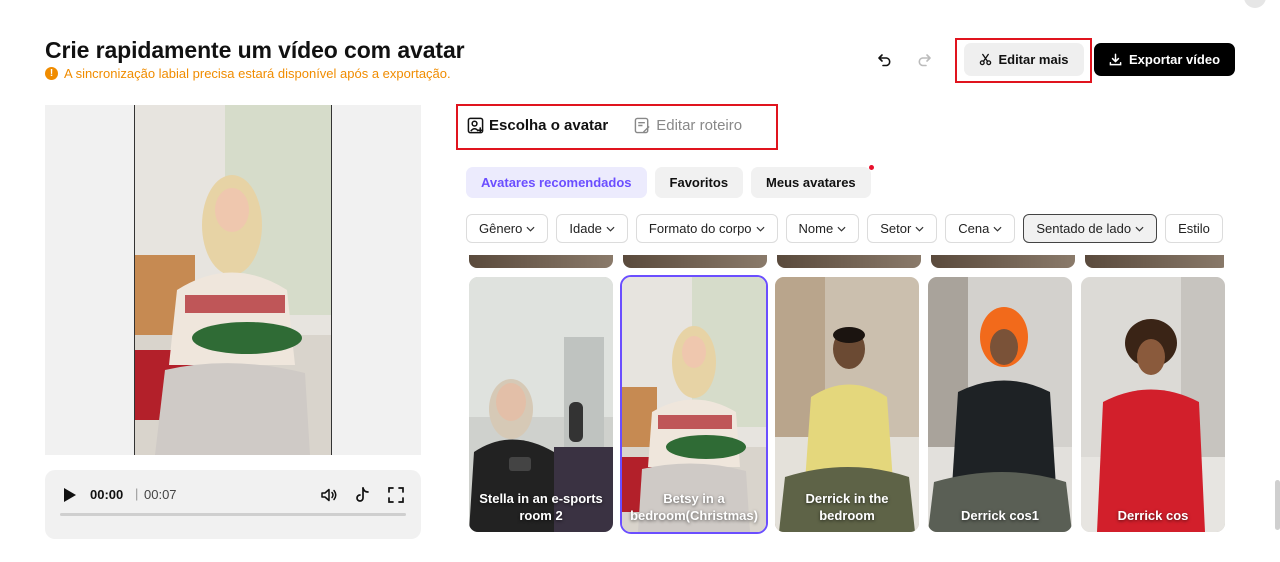 The height and width of the screenshot is (562, 1280). I want to click on avatar-card-label: Derrick cos1, so click(1000, 515).